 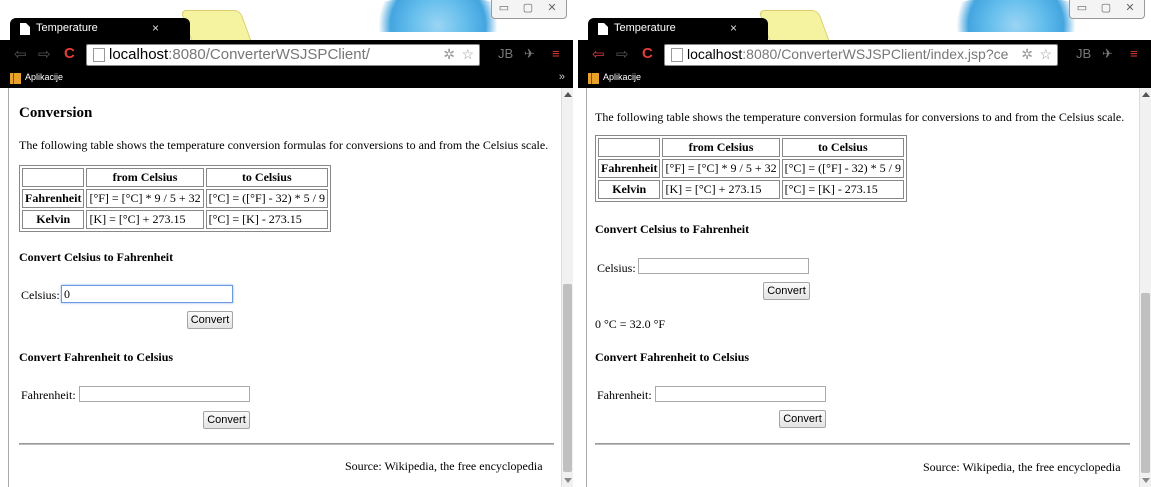 I want to click on conversion-result: 0 °C = 32.0 °F, so click(x=630, y=324).